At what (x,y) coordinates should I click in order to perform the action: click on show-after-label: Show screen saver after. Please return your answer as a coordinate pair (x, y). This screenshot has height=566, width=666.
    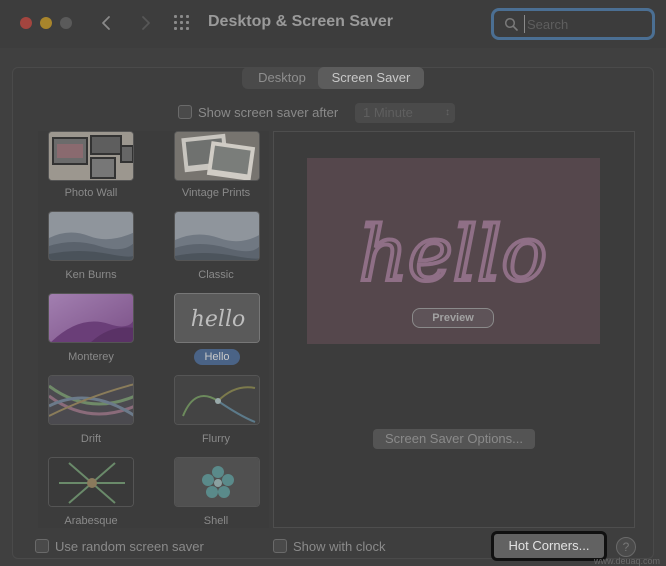
    Looking at the image, I should click on (268, 112).